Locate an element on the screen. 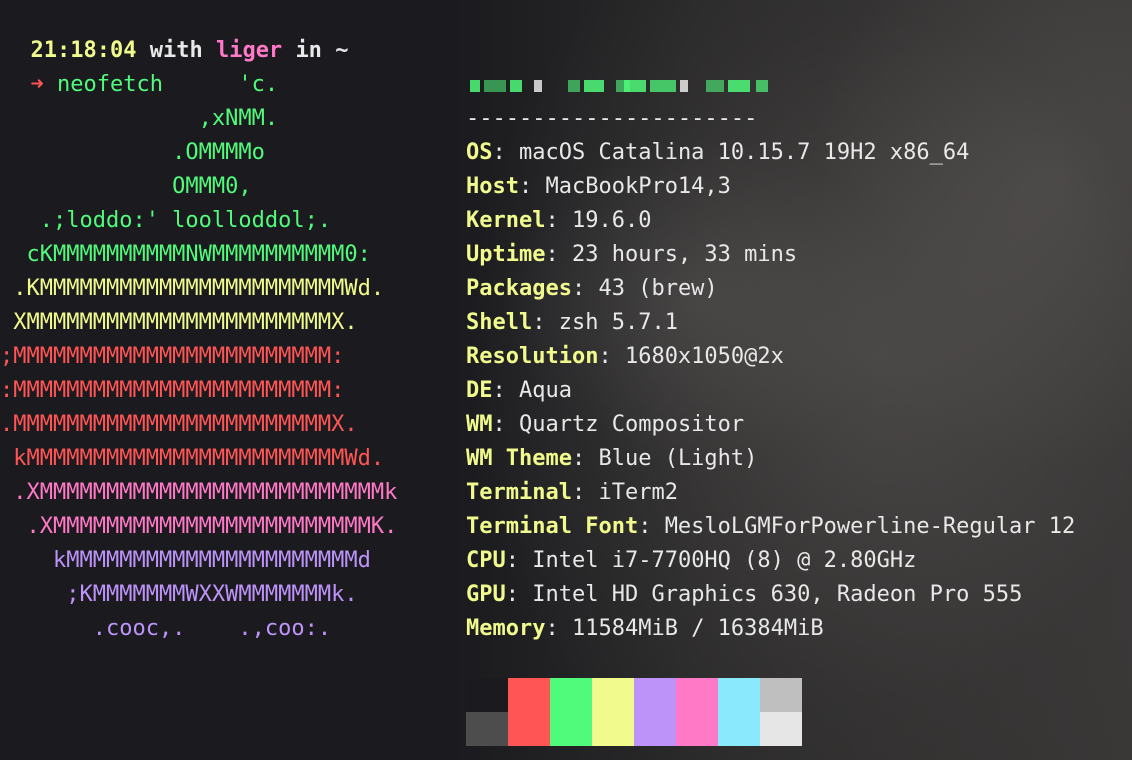 The width and height of the screenshot is (1132, 760). info-value: Blue (Light) is located at coordinates (678, 458).